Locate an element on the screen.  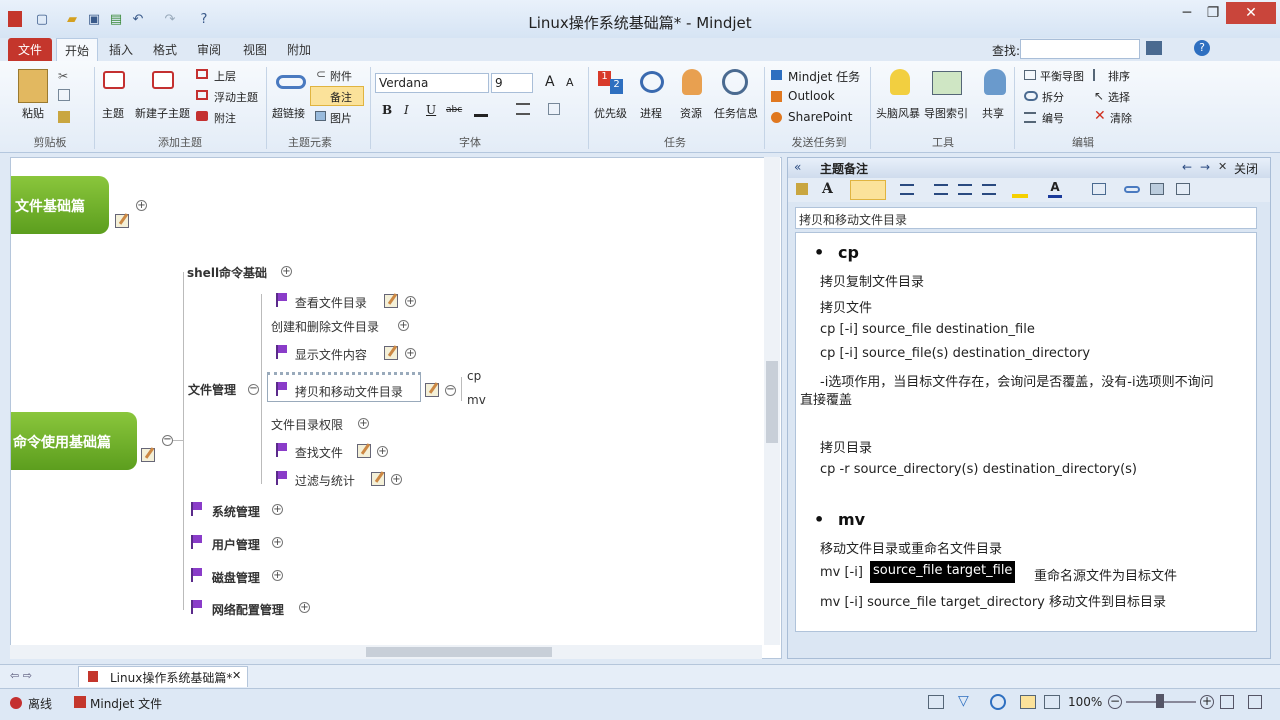
topic-label: 主题 is located at coordinates (113, 113).